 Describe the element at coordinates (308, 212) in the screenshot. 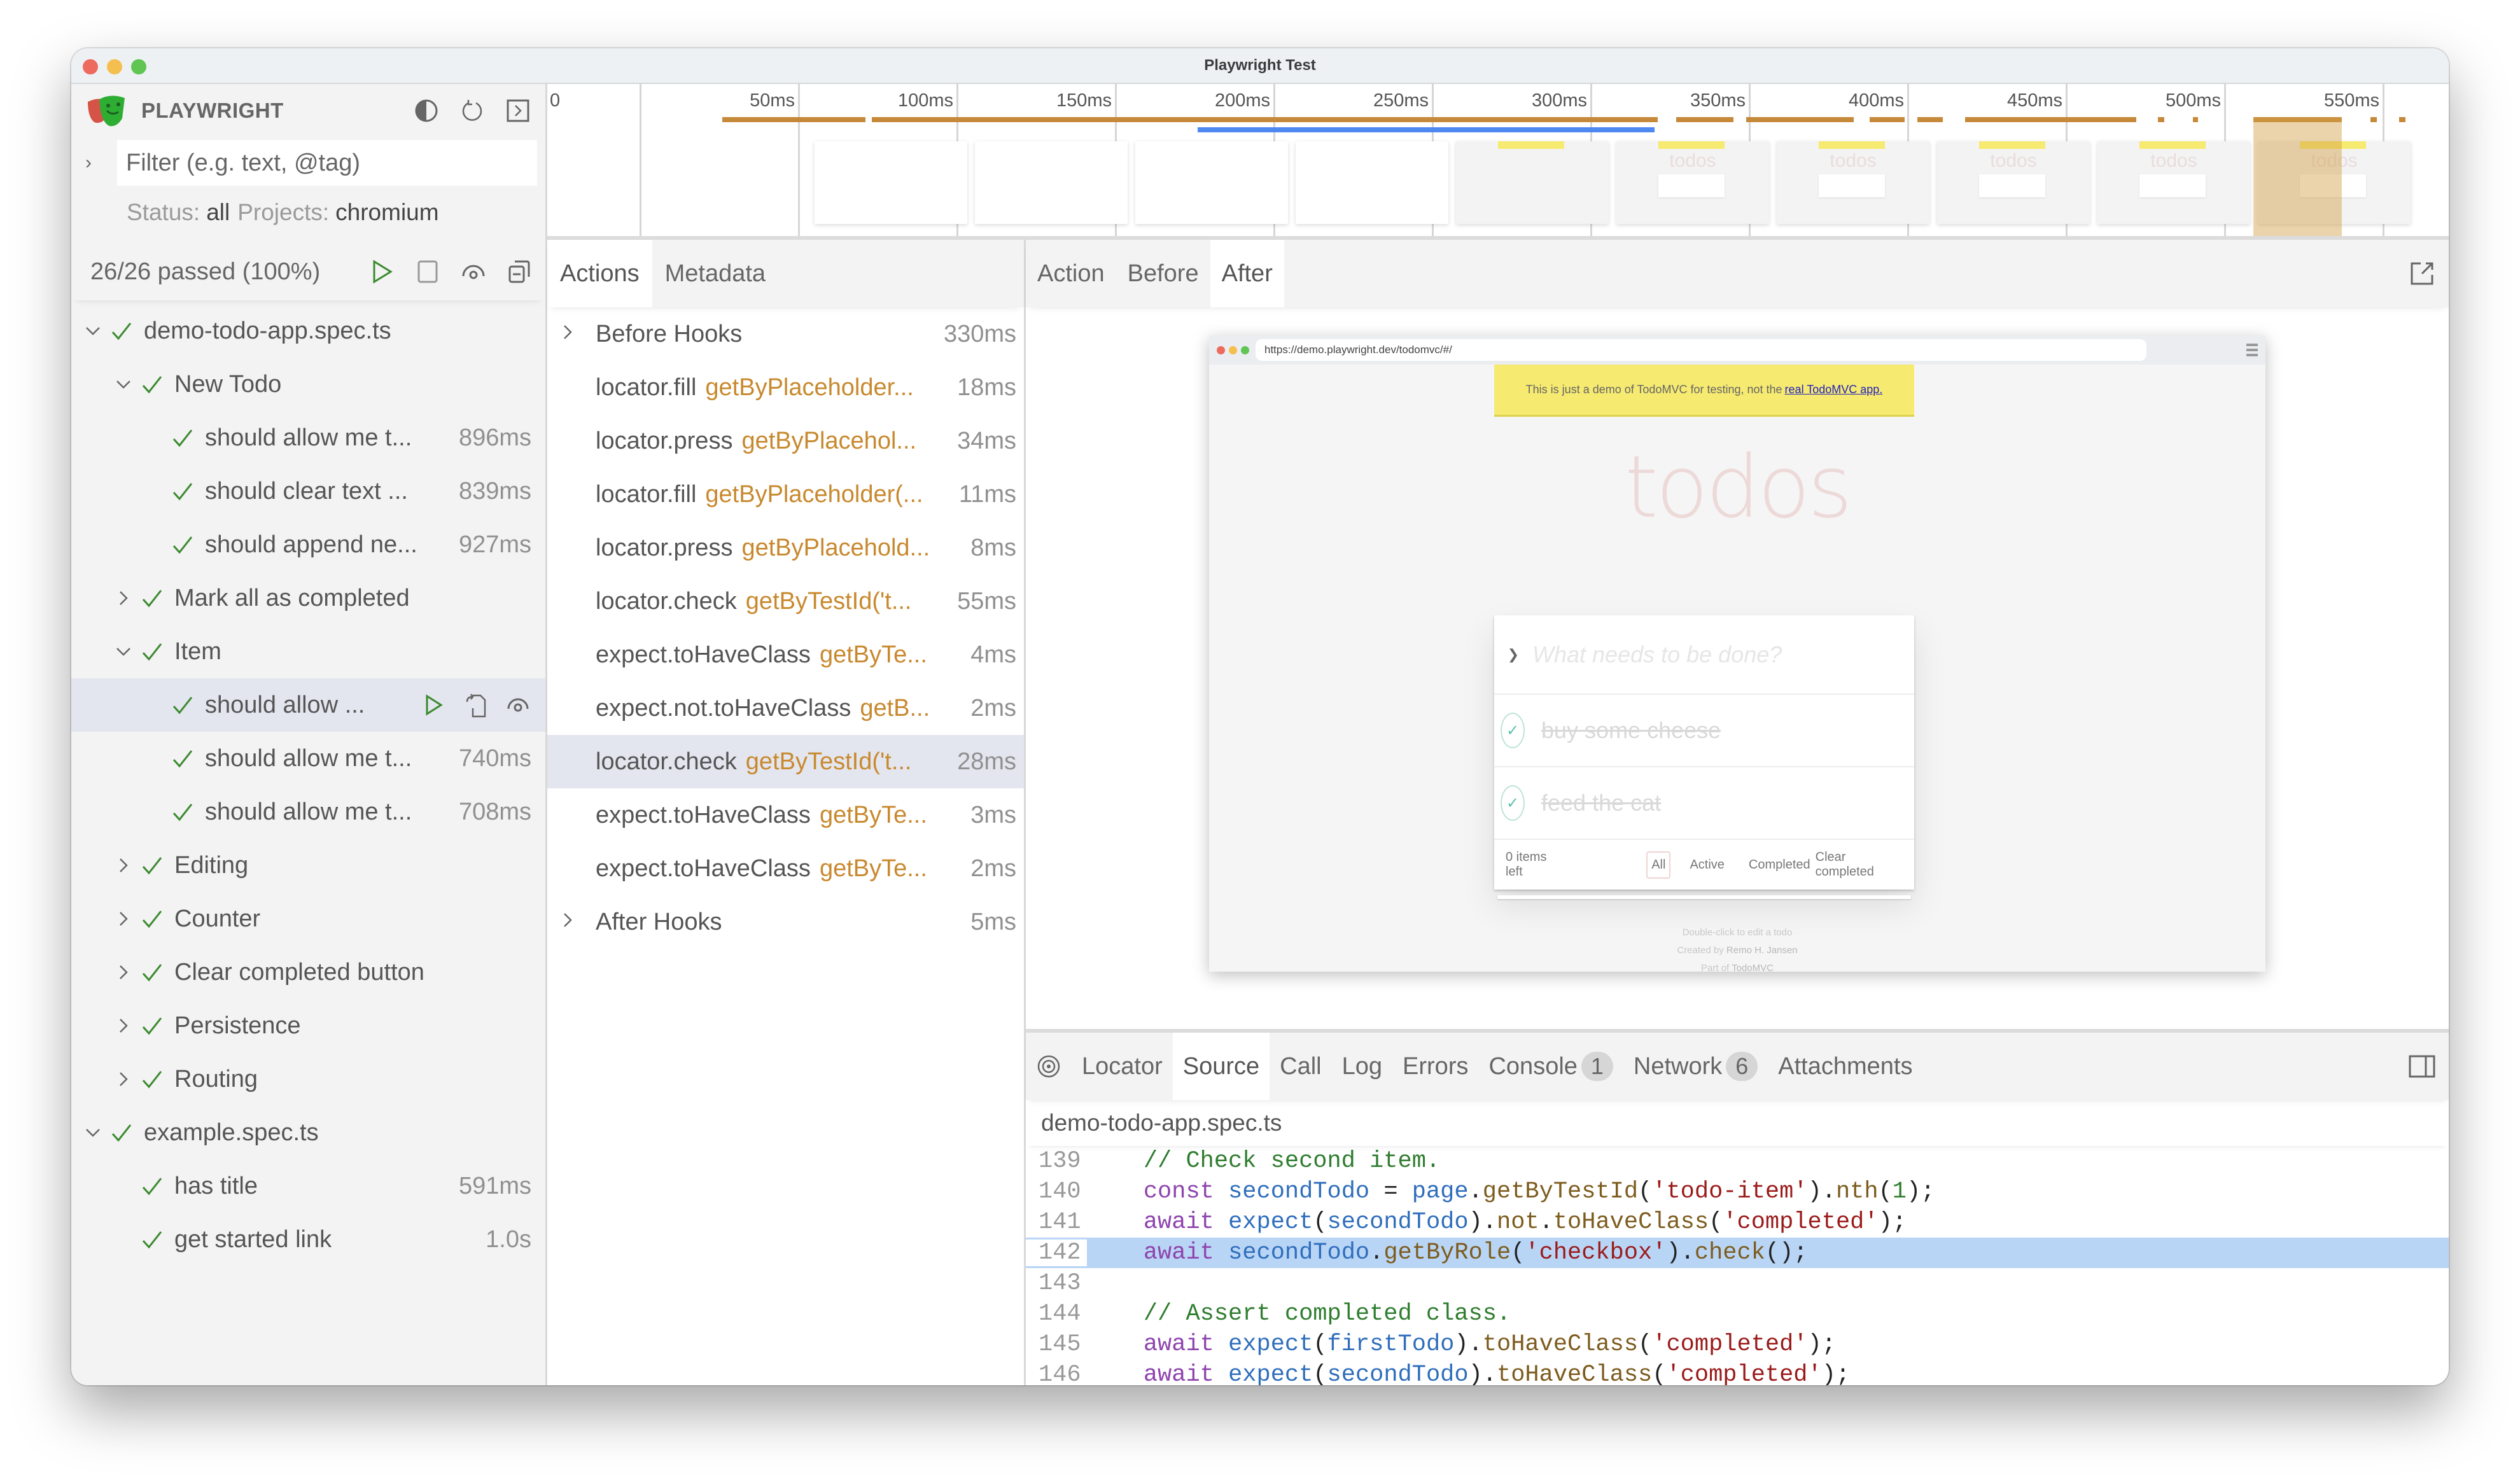

I see `status-filter: Status: all Projects: chromium` at that location.